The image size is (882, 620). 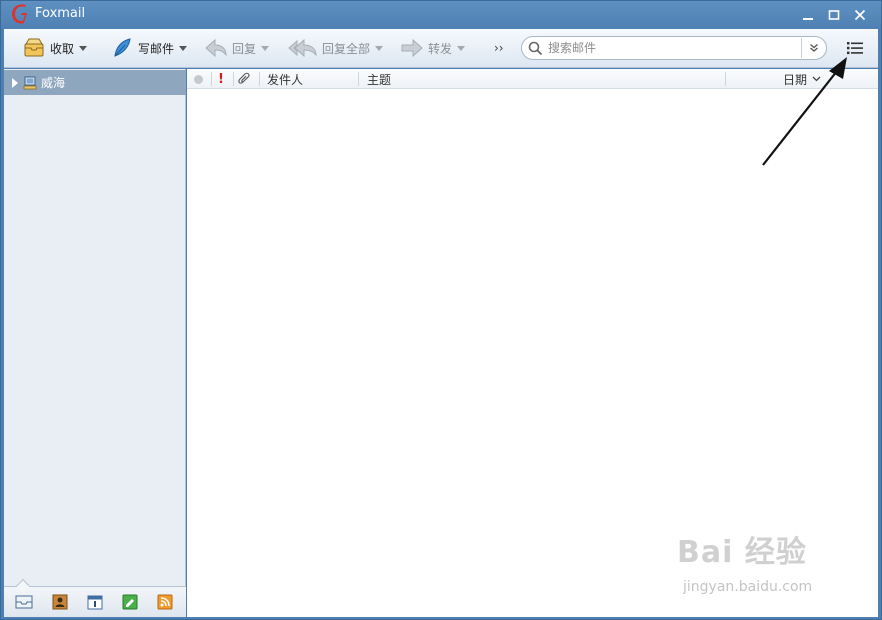 What do you see at coordinates (34, 48) in the screenshot?
I see `inbox-tray-icon` at bounding box center [34, 48].